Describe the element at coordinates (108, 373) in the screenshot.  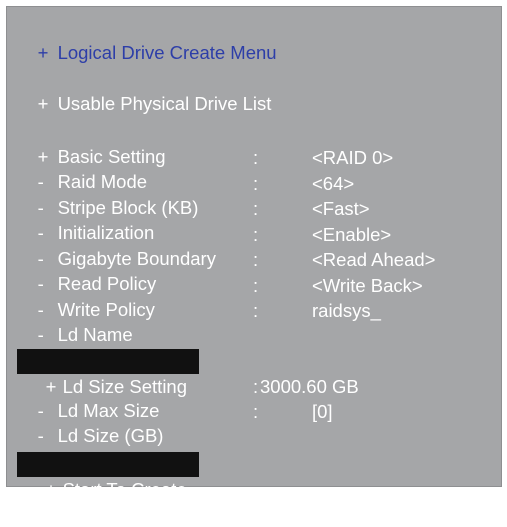
I see `ld-size-setting-header: + Ld Size Setting` at that location.